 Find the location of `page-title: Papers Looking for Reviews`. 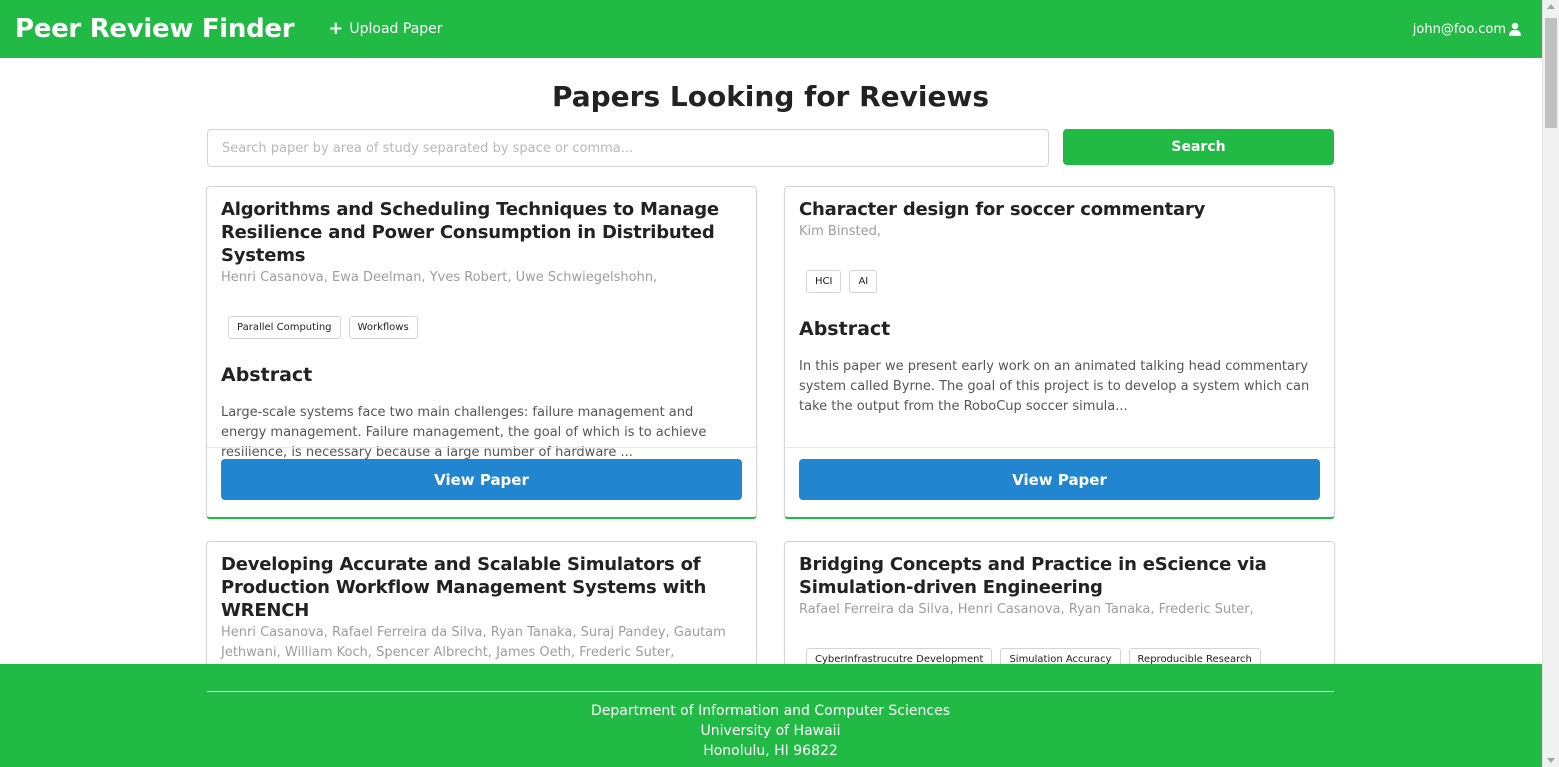

page-title: Papers Looking for Reviews is located at coordinates (770, 96).